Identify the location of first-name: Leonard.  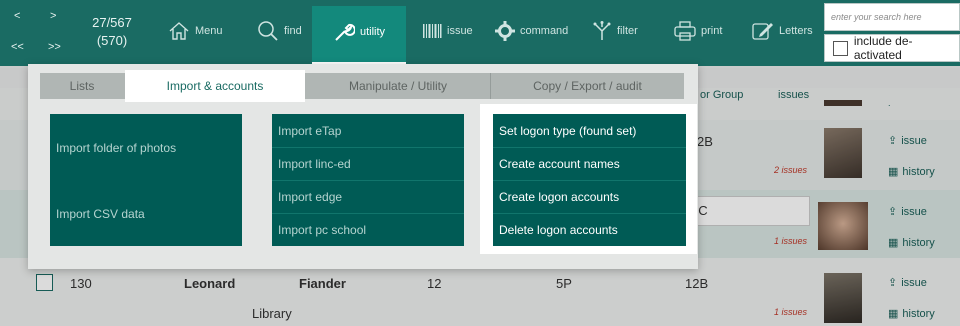
(210, 283).